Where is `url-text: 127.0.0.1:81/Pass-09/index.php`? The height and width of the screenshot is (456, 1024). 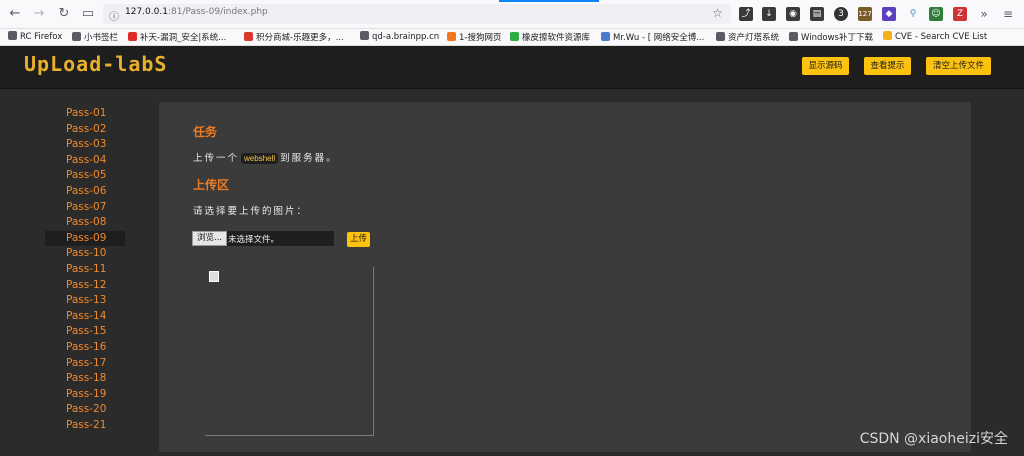
url-text: 127.0.0.1:81/Pass-09/index.php is located at coordinates (196, 12).